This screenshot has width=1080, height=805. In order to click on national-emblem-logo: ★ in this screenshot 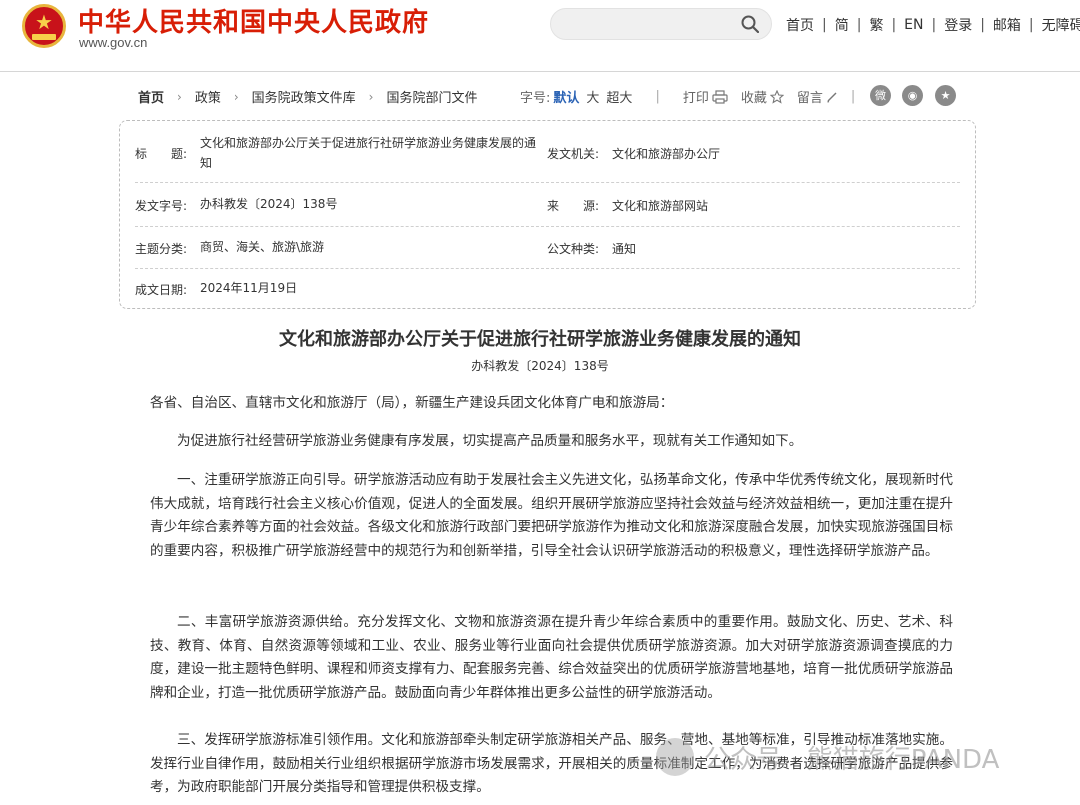, I will do `click(44, 26)`.